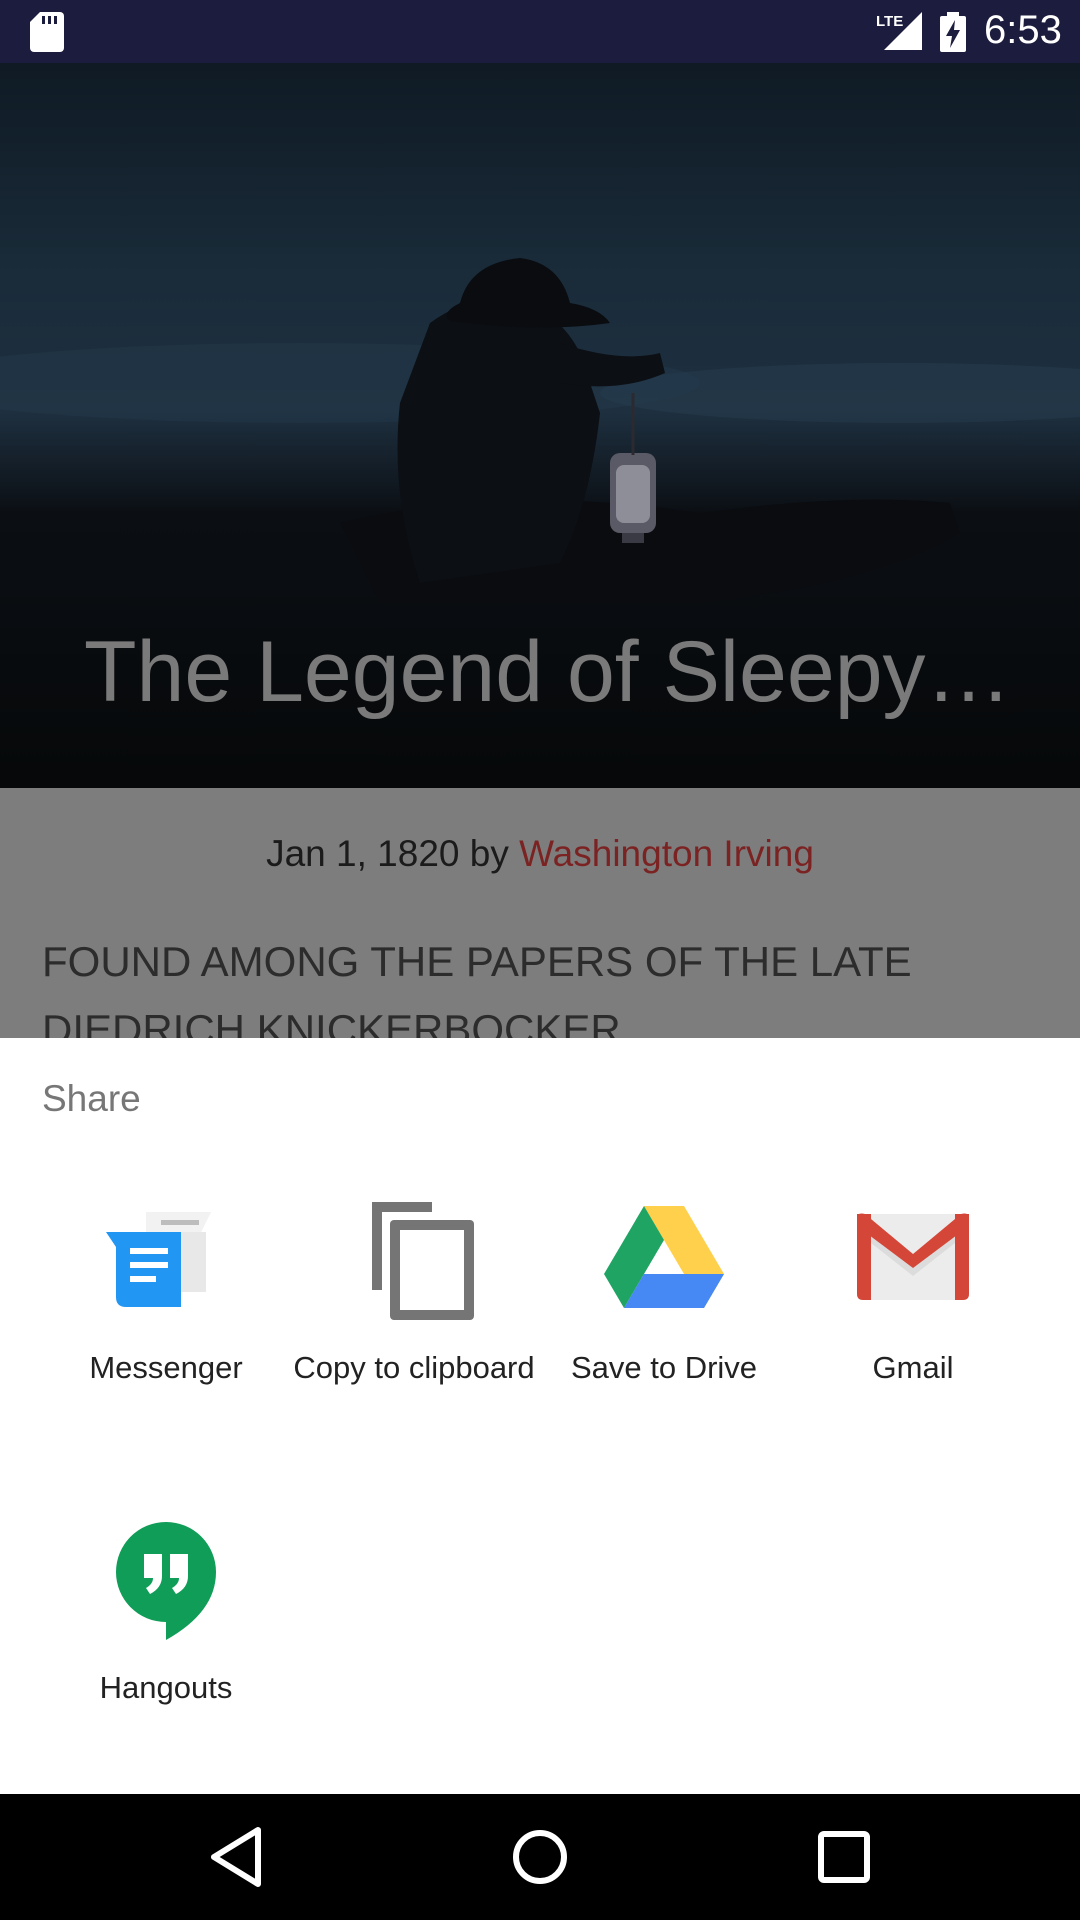  I want to click on share-target-copy-to-clipboard: Copy to clipboard, so click(414, 1312).